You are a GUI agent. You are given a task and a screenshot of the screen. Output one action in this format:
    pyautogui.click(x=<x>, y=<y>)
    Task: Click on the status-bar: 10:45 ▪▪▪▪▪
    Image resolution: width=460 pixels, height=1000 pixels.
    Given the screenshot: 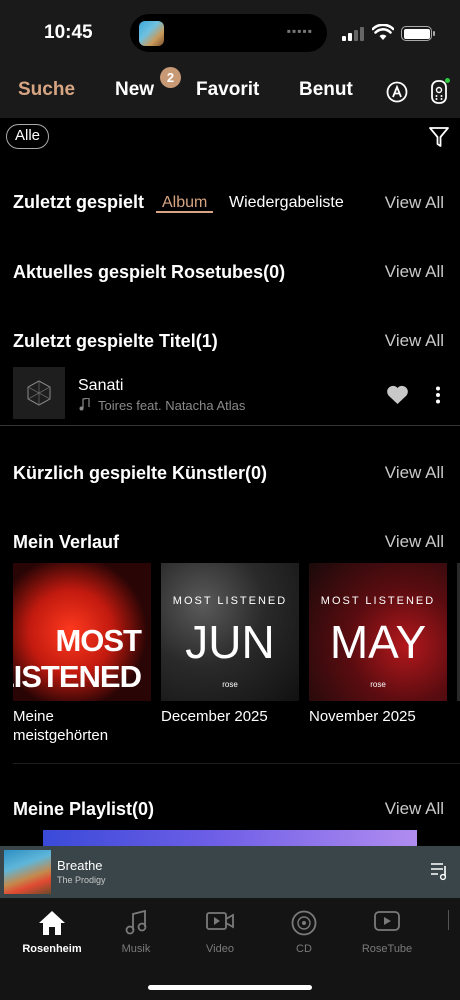 What is the action you would take?
    pyautogui.click(x=230, y=31)
    